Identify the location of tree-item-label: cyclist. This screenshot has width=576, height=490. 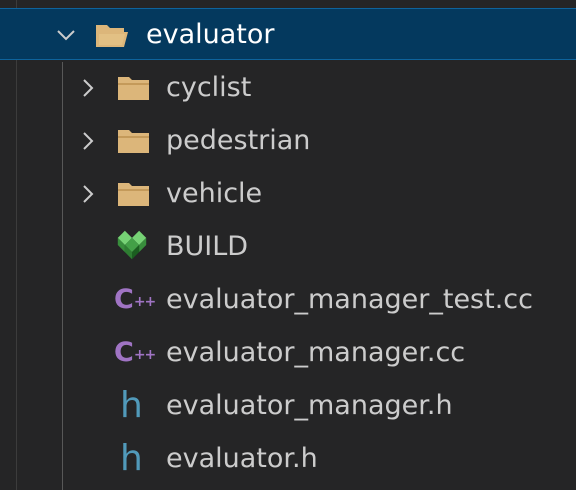
(209, 87).